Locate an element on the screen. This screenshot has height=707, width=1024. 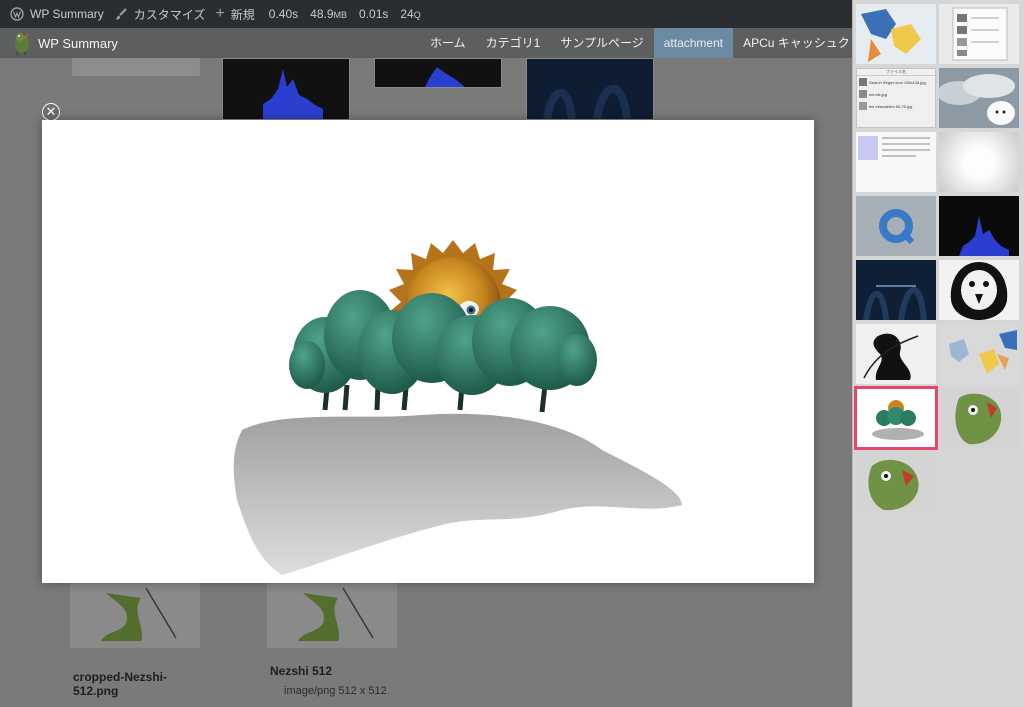
site-title: WP Summary is located at coordinates (78, 43).